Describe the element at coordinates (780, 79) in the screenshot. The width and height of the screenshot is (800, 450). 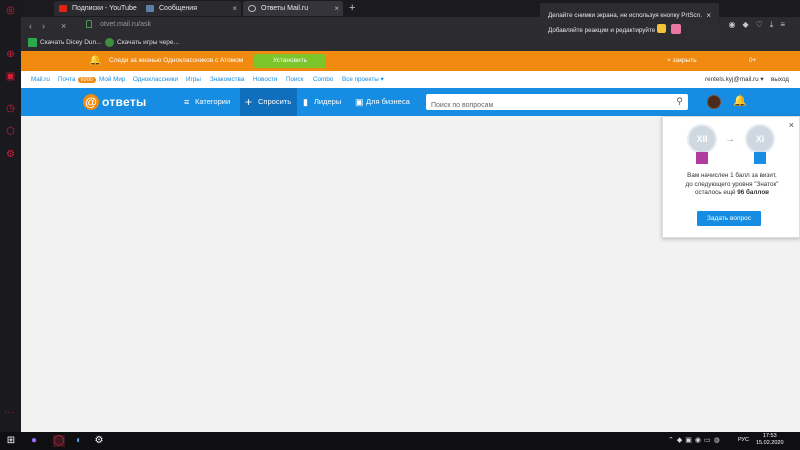
I see `logout-link: выход` at that location.